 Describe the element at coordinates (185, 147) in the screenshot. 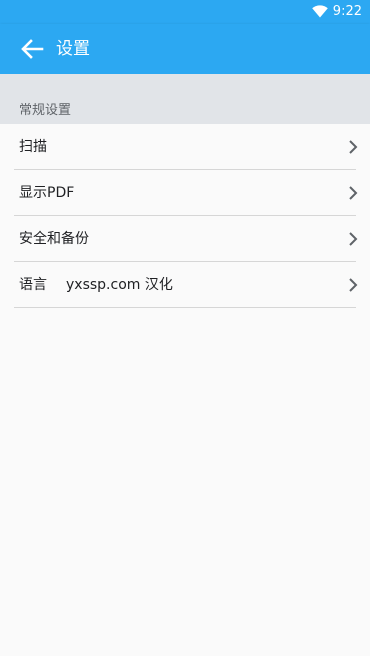

I see `settings-item-scan: 扫描` at that location.